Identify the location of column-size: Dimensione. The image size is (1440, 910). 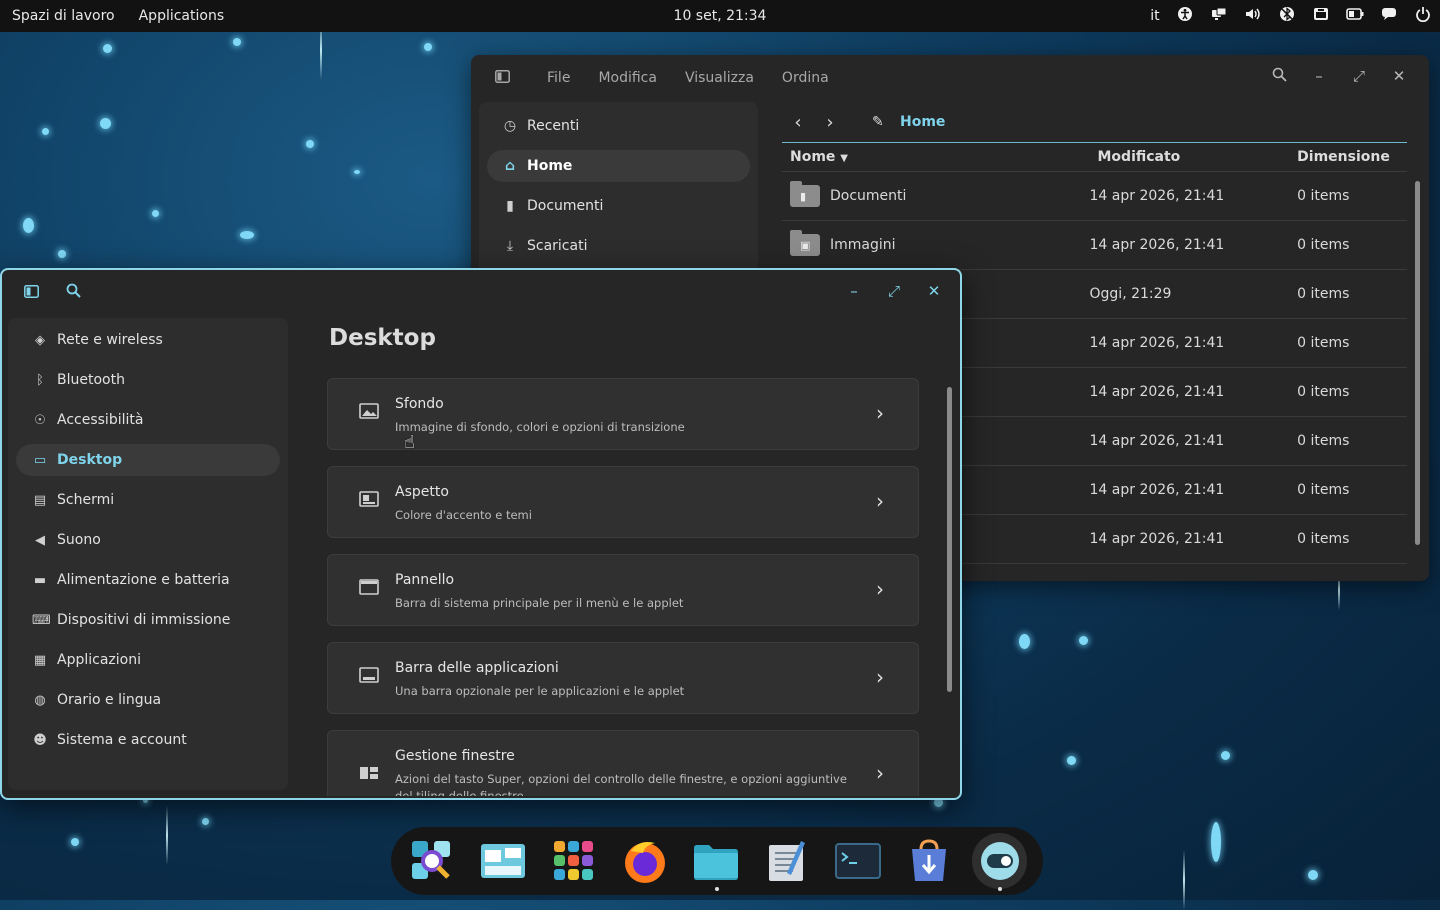
(1352, 157).